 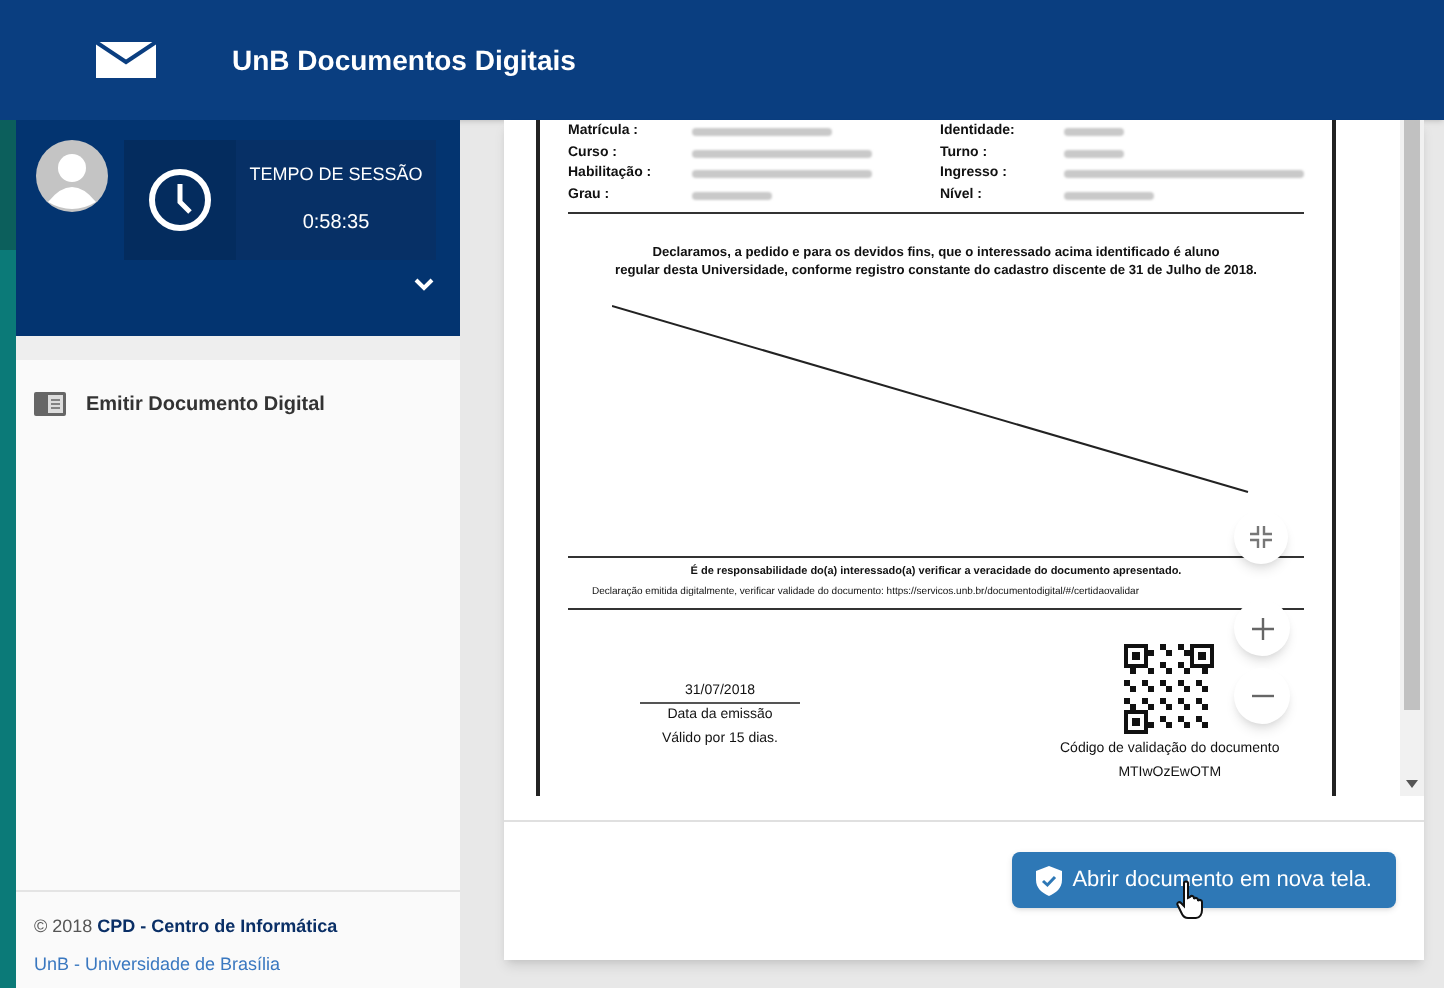 I want to click on chevron-down-icon, so click(x=424, y=285).